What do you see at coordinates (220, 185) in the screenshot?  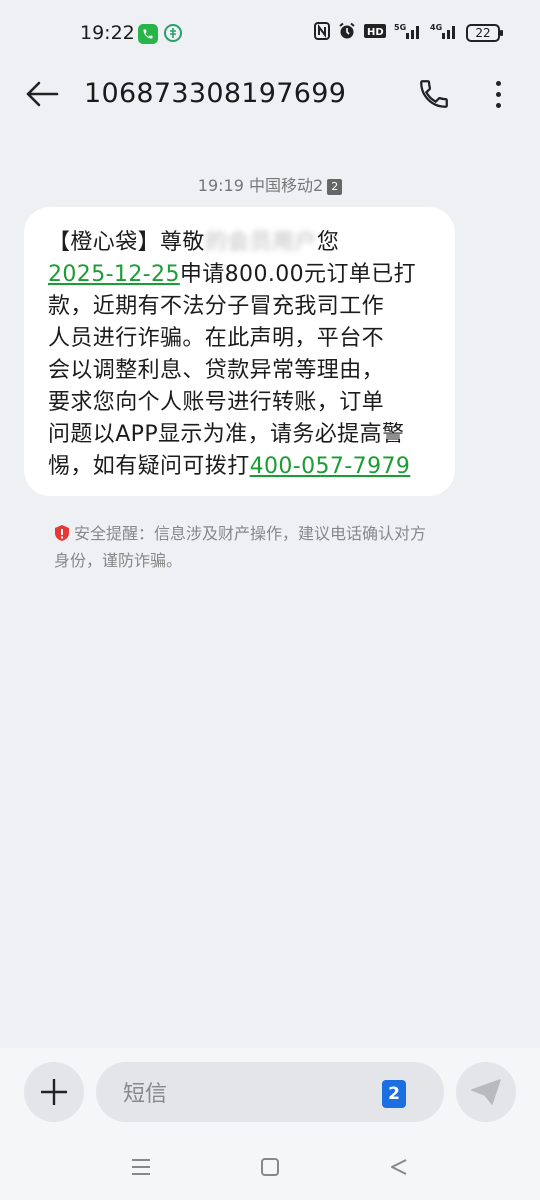 I see `message-time: 19:19` at bounding box center [220, 185].